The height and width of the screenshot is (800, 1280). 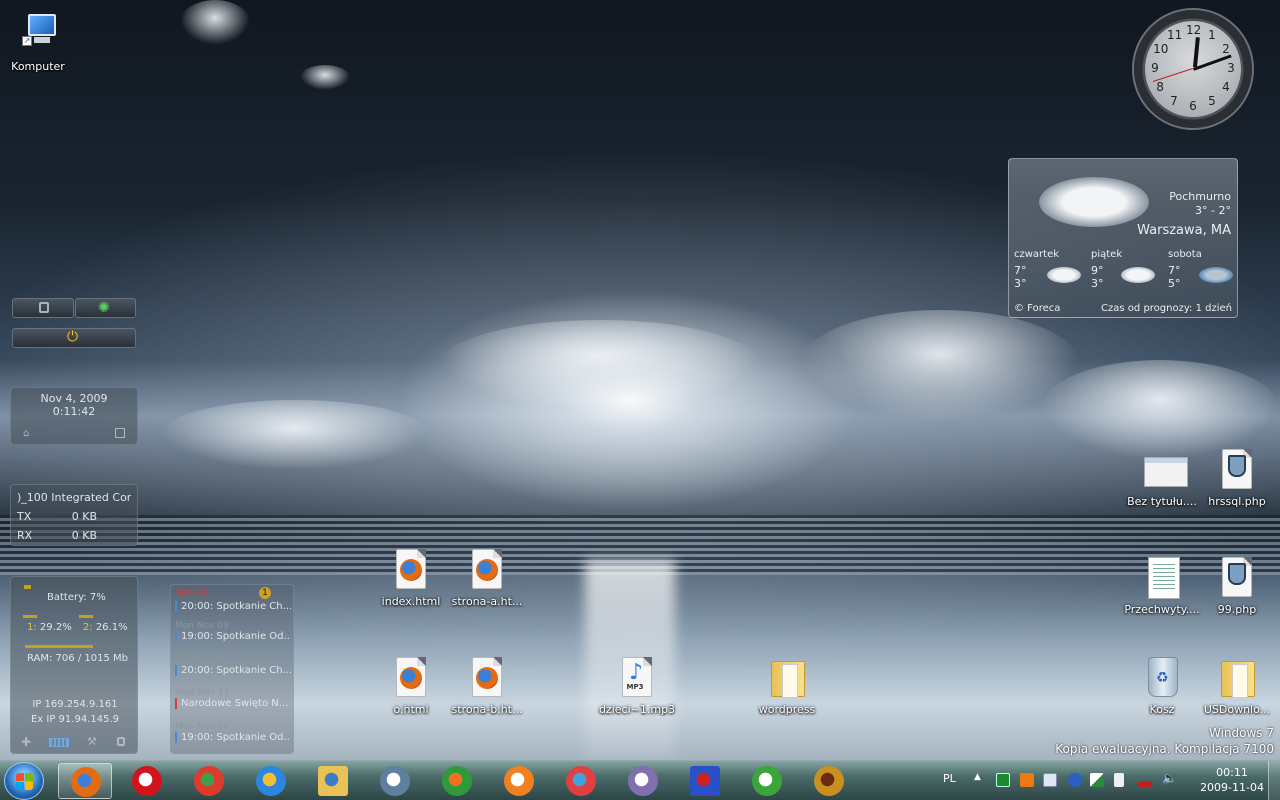 I want to click on taskbar-chrome-button, so click(x=209, y=781).